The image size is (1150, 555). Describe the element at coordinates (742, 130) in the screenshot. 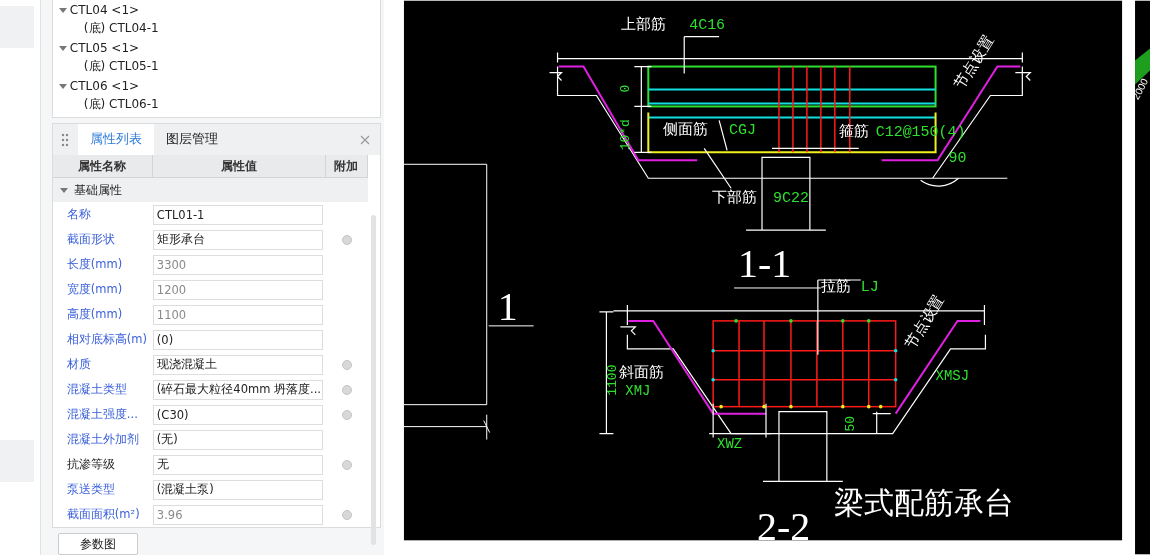

I see `bar-code: CGJ` at that location.